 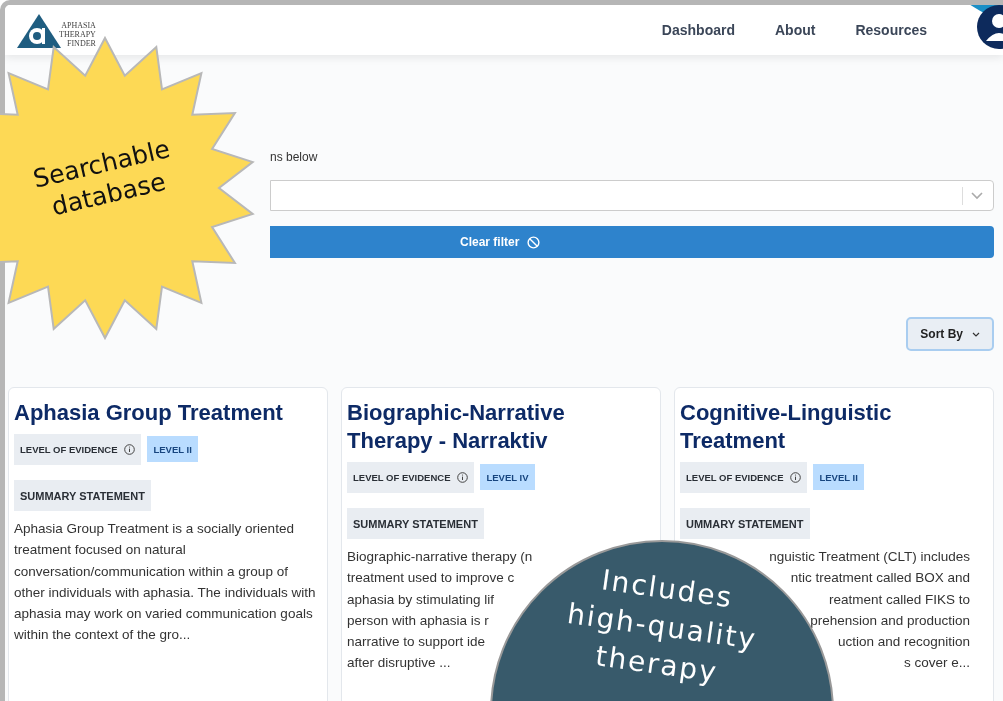 I want to click on nav-link: About, so click(x=795, y=30).